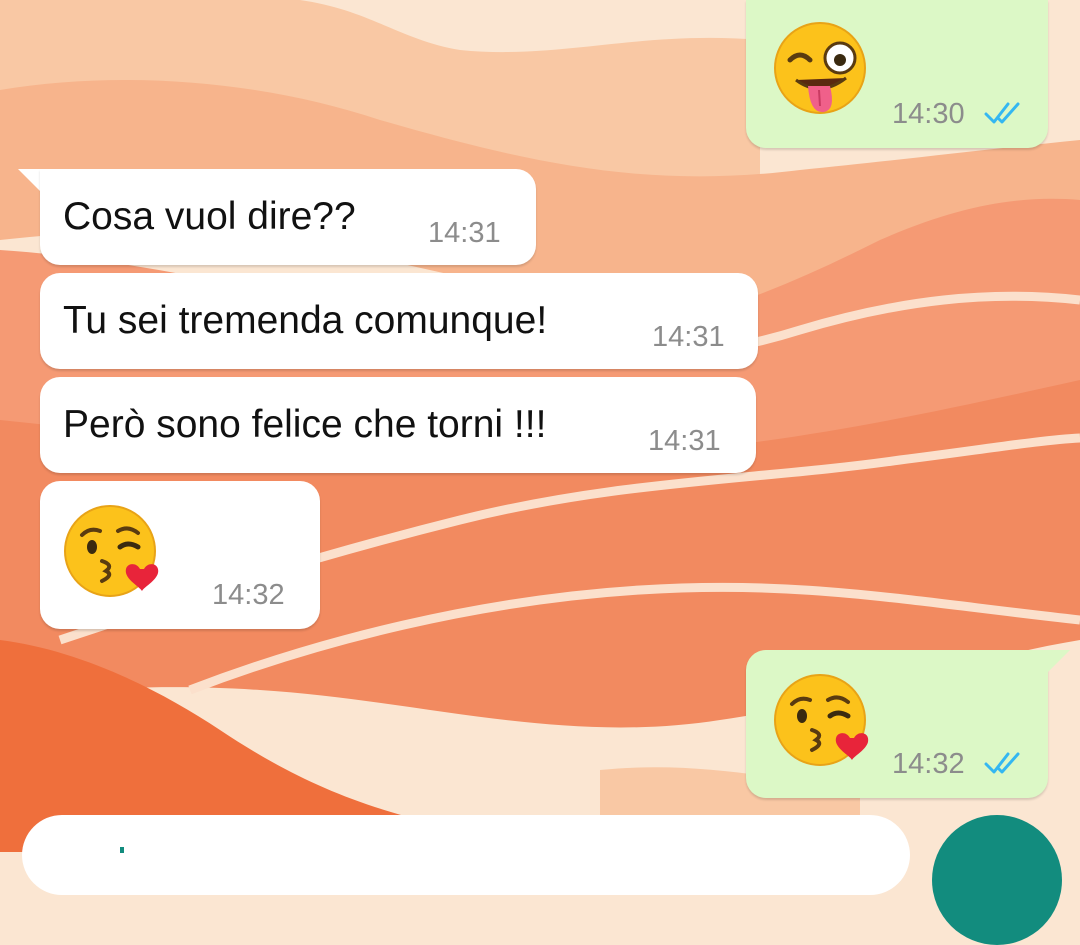  What do you see at coordinates (928, 114) in the screenshot?
I see `message-time: 14:30` at bounding box center [928, 114].